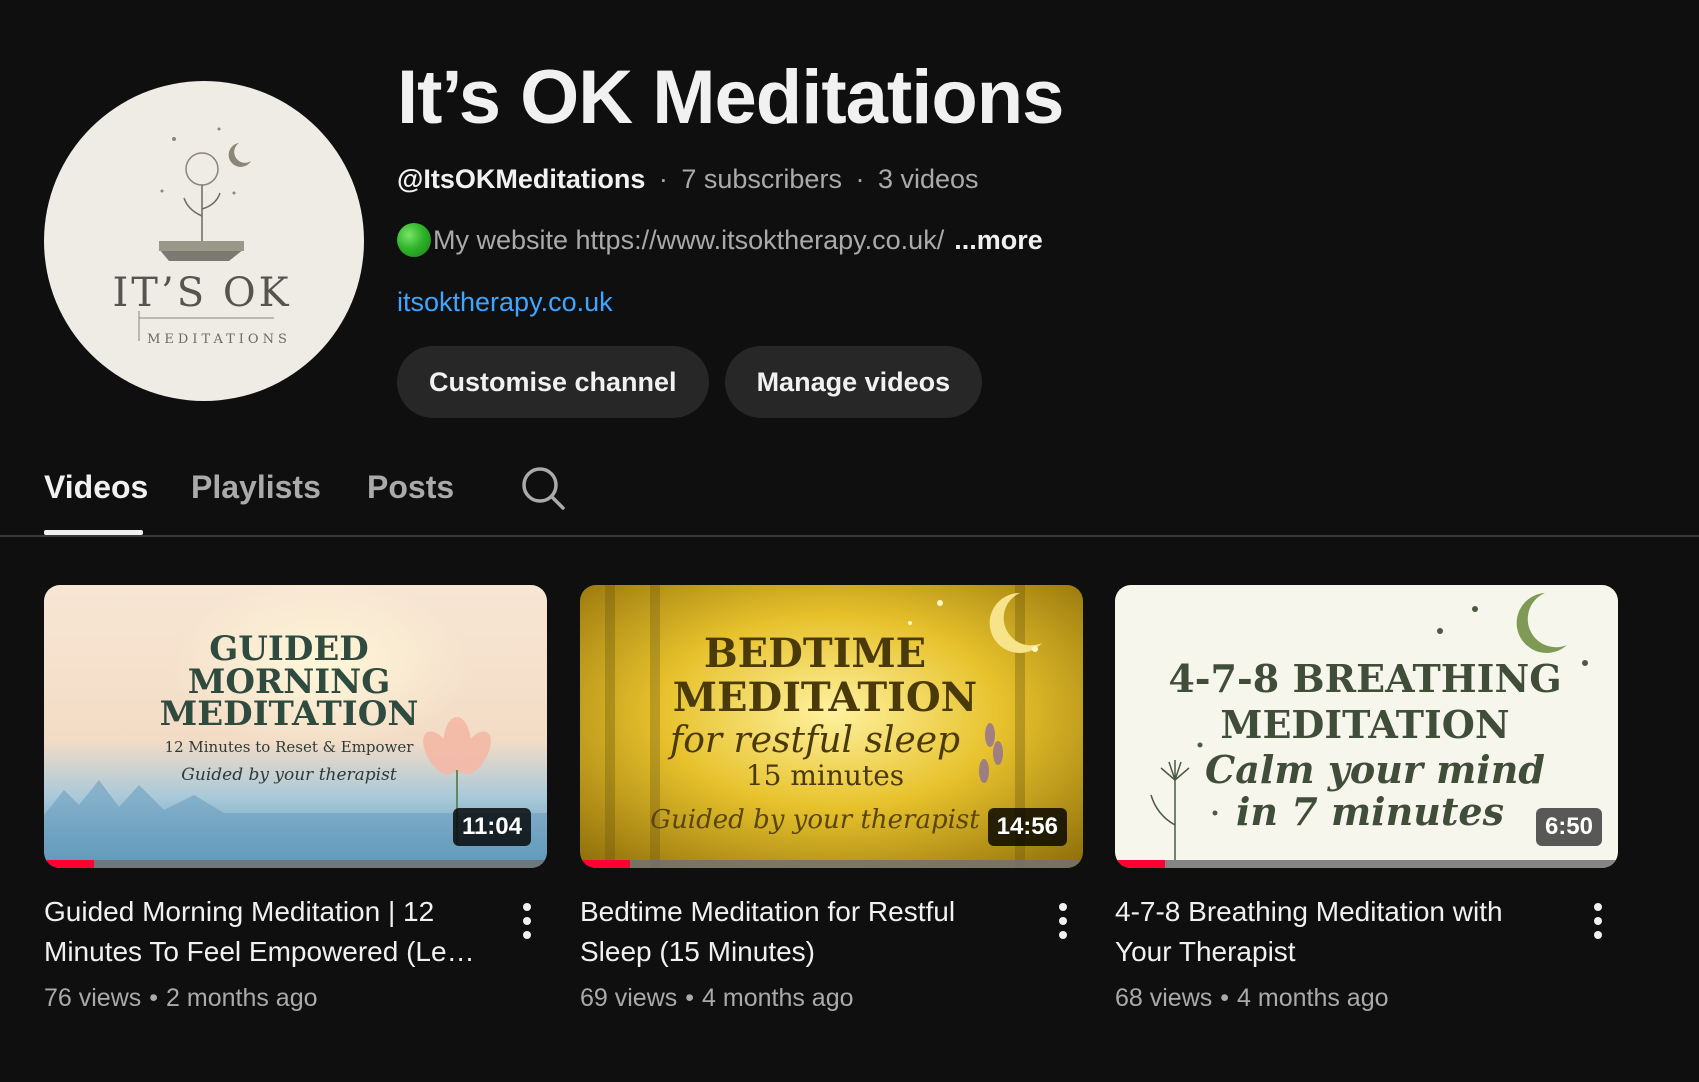 The image size is (1699, 1082). I want to click on view-count: 69 views, so click(629, 998).